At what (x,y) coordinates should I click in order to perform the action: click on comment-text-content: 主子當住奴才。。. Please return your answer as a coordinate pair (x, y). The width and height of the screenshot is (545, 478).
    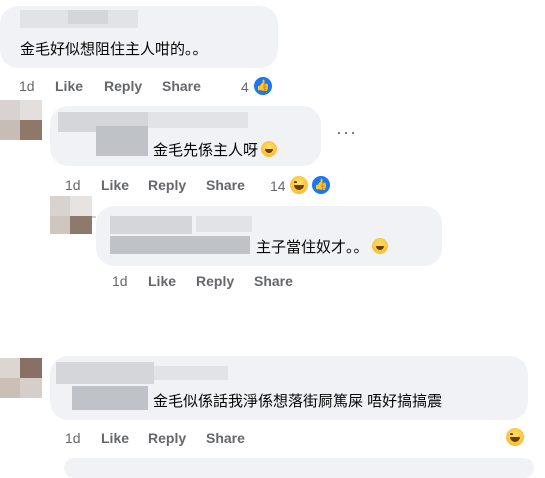
    Looking at the image, I should click on (312, 247).